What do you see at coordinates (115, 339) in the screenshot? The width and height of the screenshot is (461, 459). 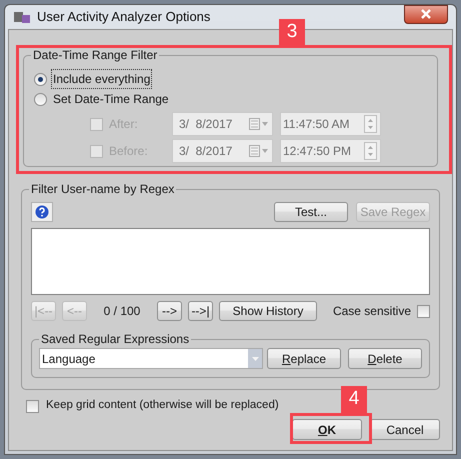 I see `group-title: Saved Regular Expressions` at bounding box center [115, 339].